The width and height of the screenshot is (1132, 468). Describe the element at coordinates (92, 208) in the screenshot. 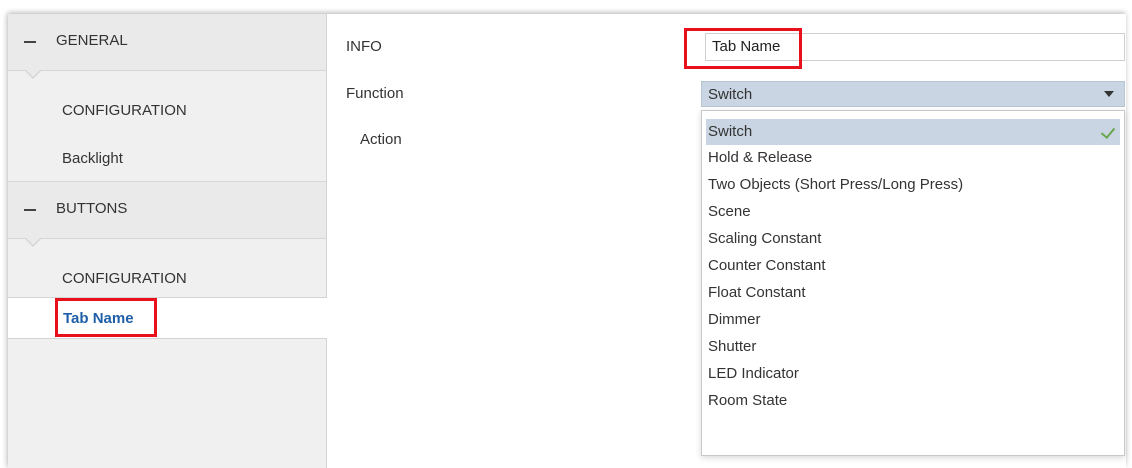

I see `sidebar-section-label: BUTTONS` at that location.